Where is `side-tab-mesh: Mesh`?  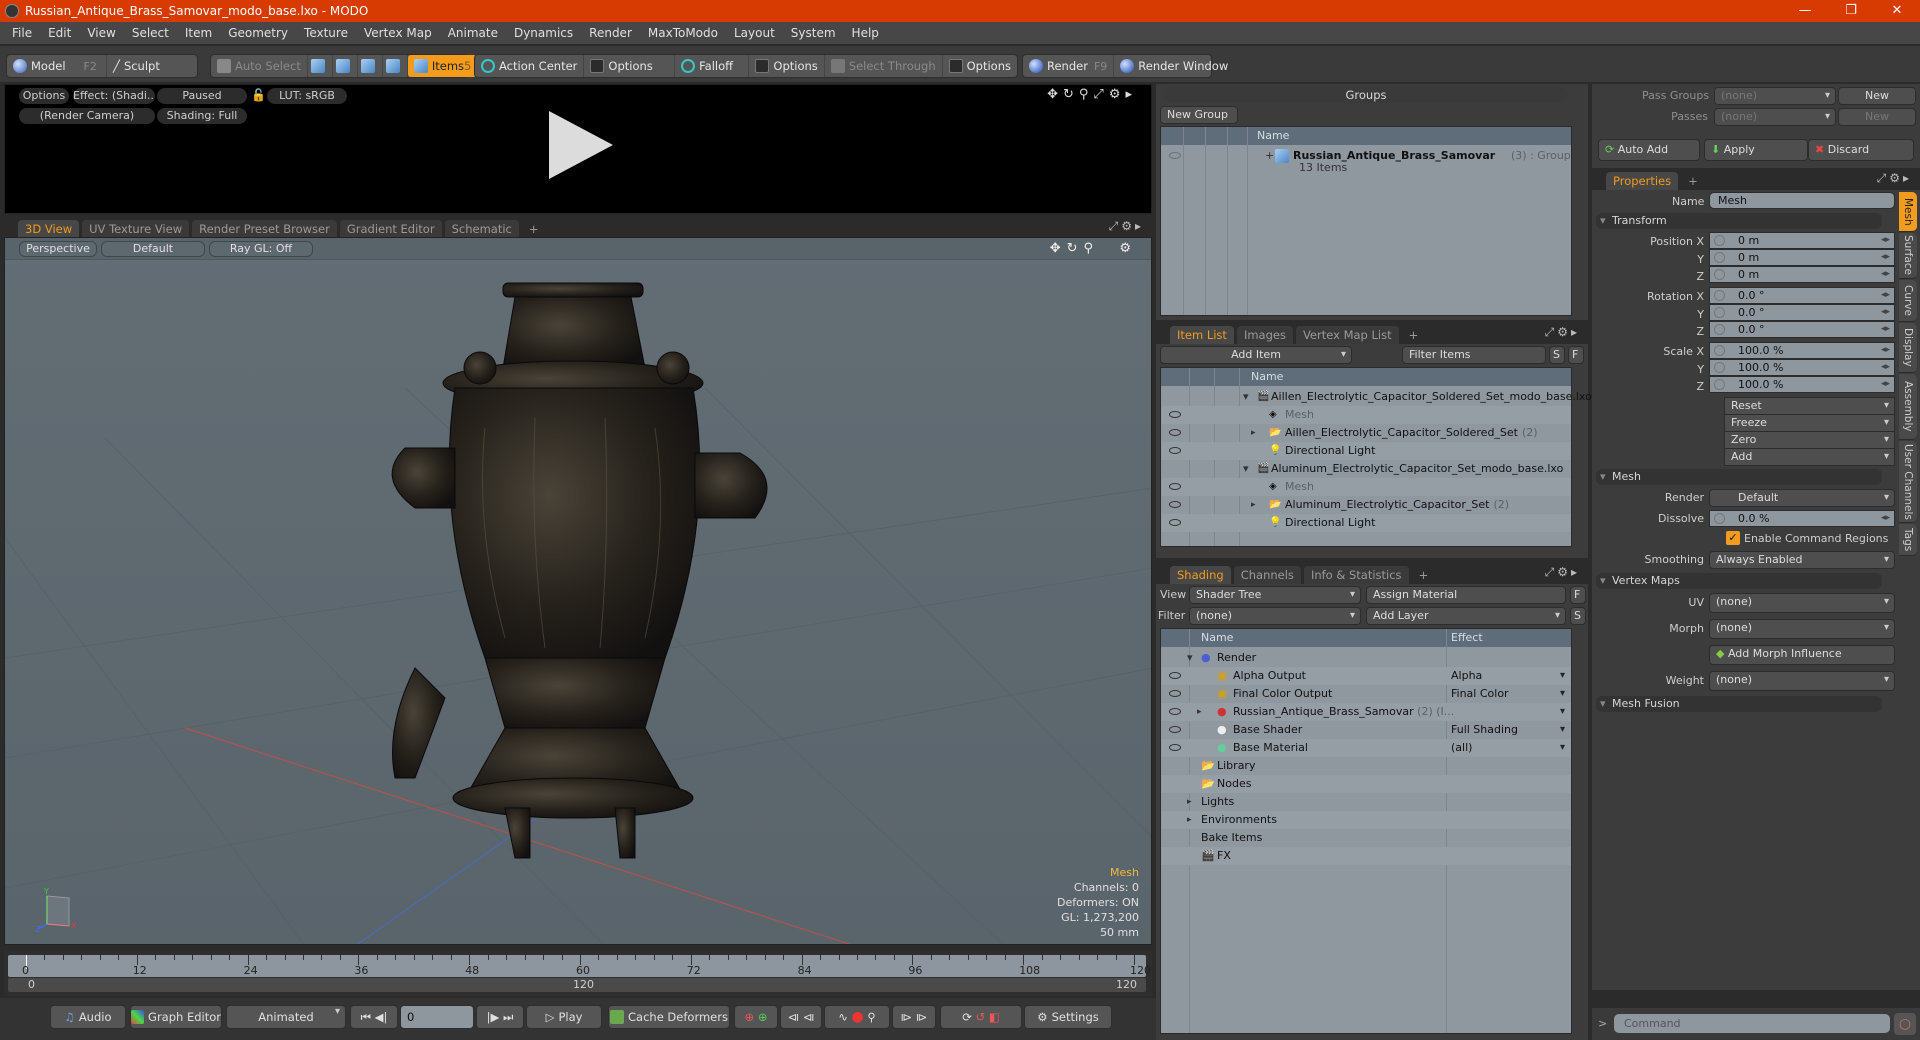
side-tab-mesh: Mesh is located at coordinates (1908, 212).